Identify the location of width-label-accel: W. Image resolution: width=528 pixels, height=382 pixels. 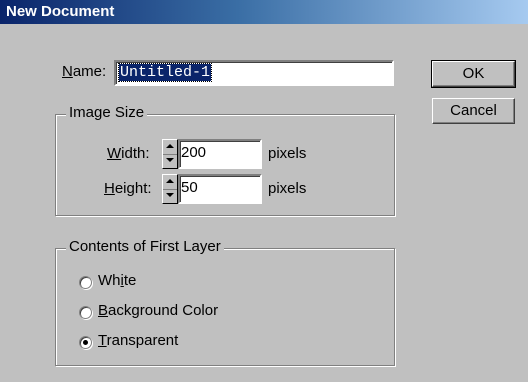
(114, 153).